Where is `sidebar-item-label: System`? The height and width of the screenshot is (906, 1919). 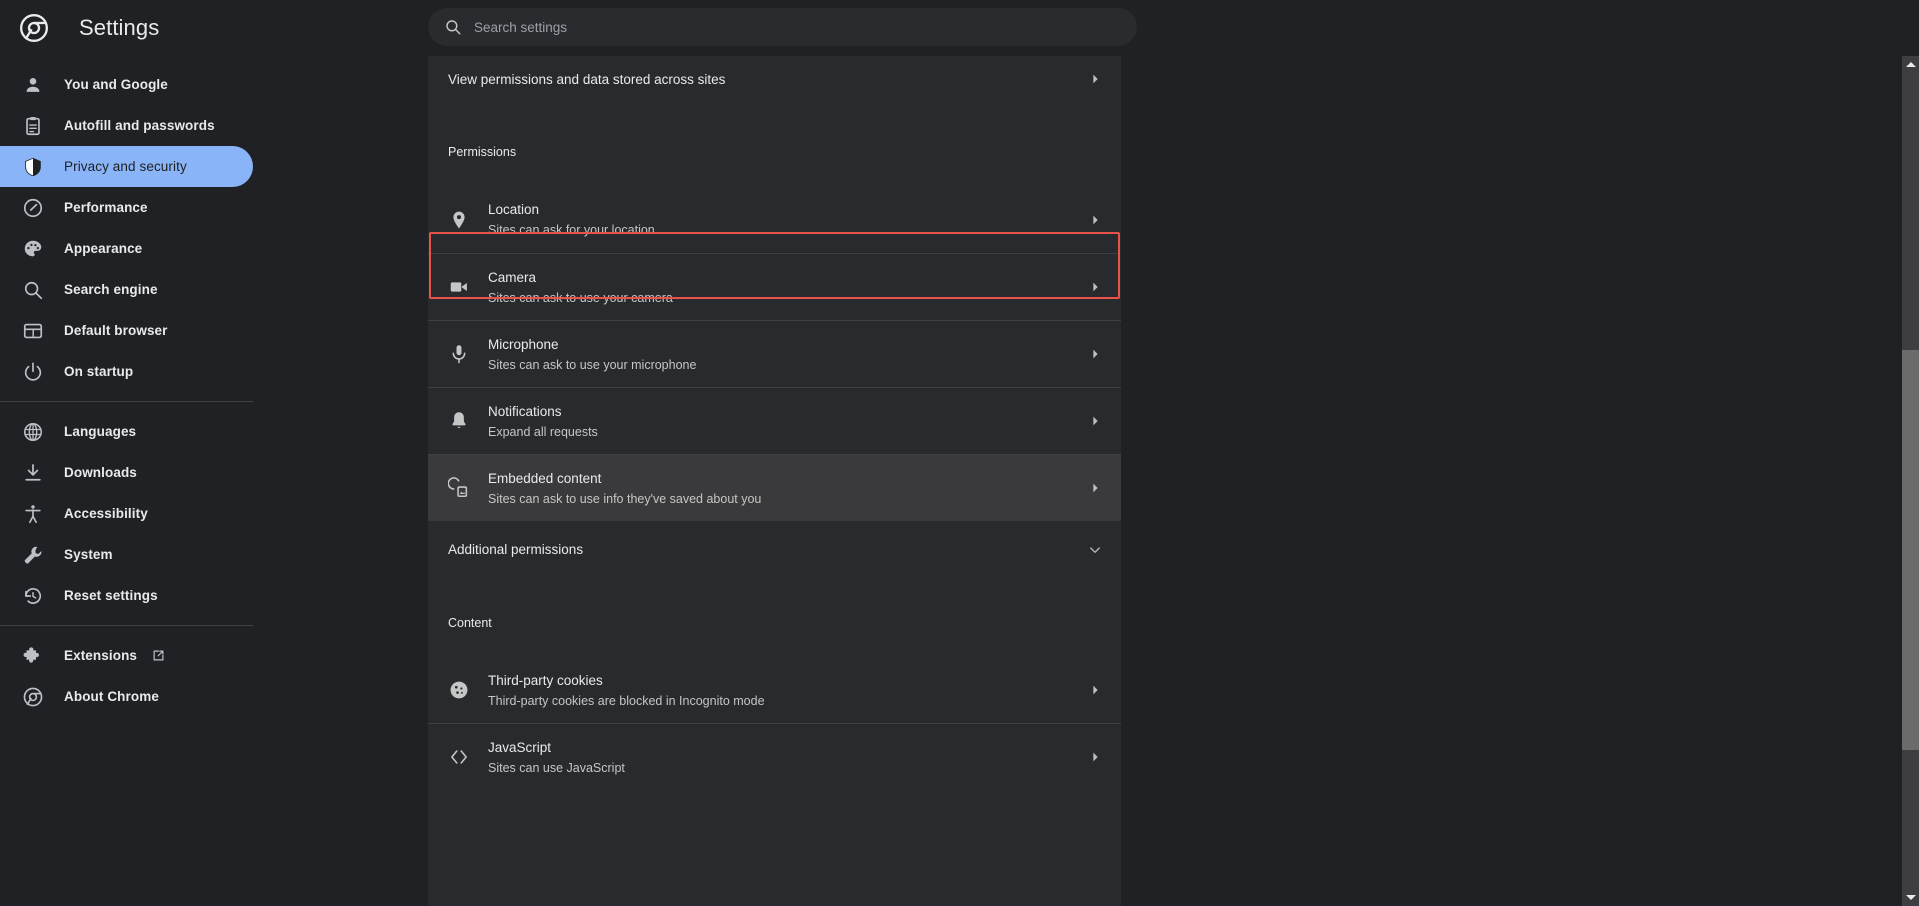 sidebar-item-label: System is located at coordinates (88, 554).